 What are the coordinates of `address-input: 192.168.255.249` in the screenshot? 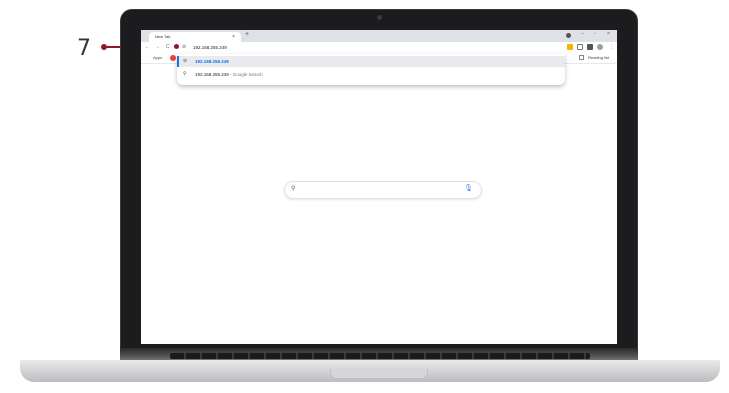 It's located at (210, 47).